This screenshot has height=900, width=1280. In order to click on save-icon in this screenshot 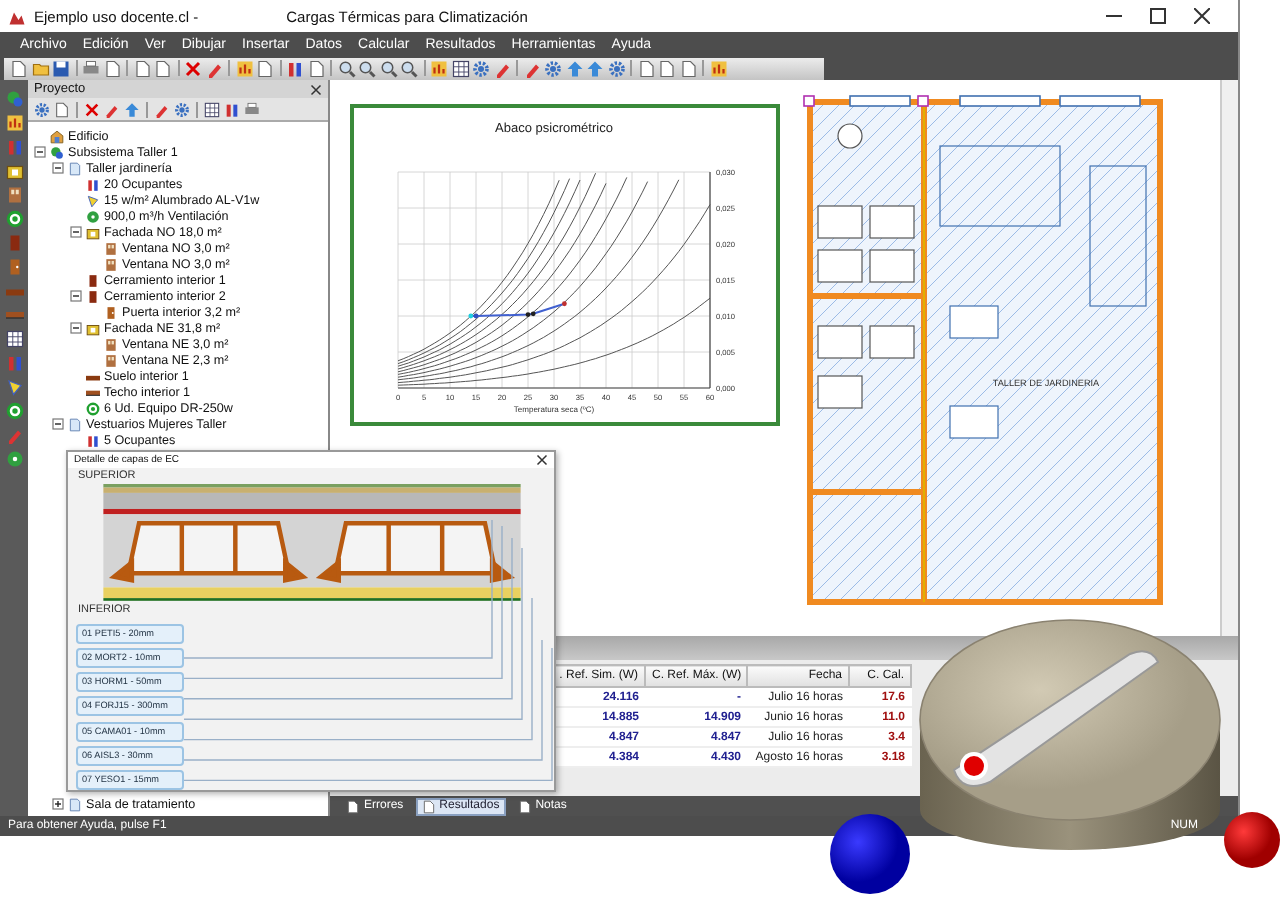, I will do `click(61, 68)`.